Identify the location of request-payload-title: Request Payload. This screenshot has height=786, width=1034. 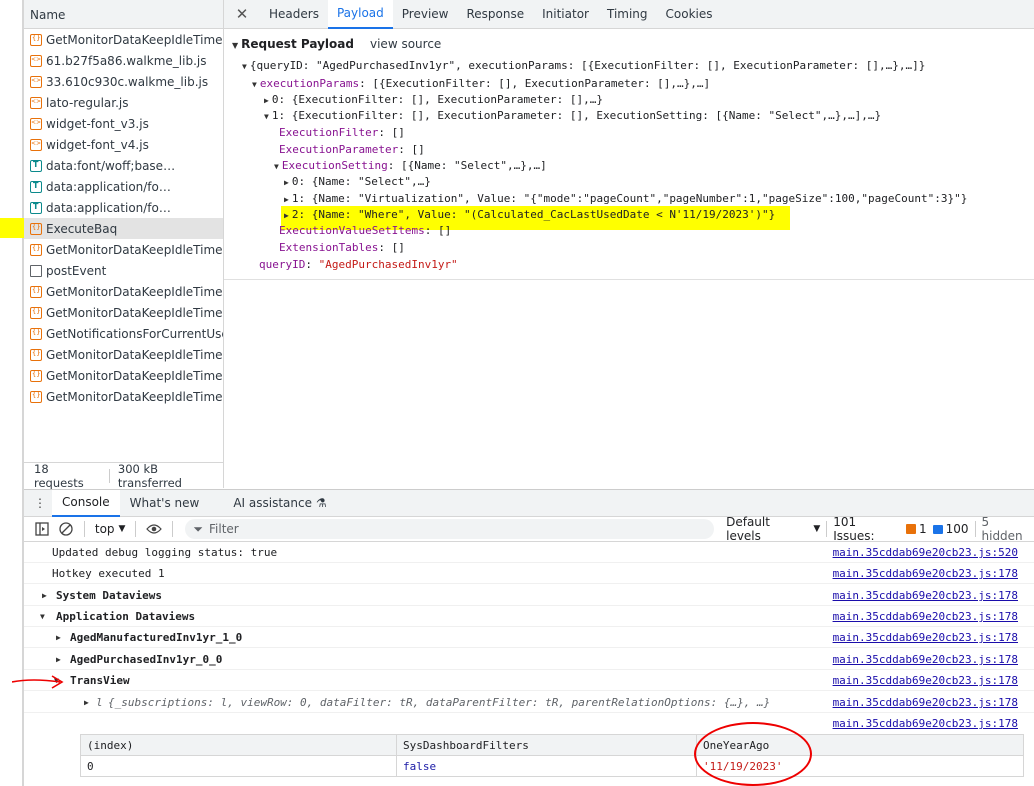
(297, 44).